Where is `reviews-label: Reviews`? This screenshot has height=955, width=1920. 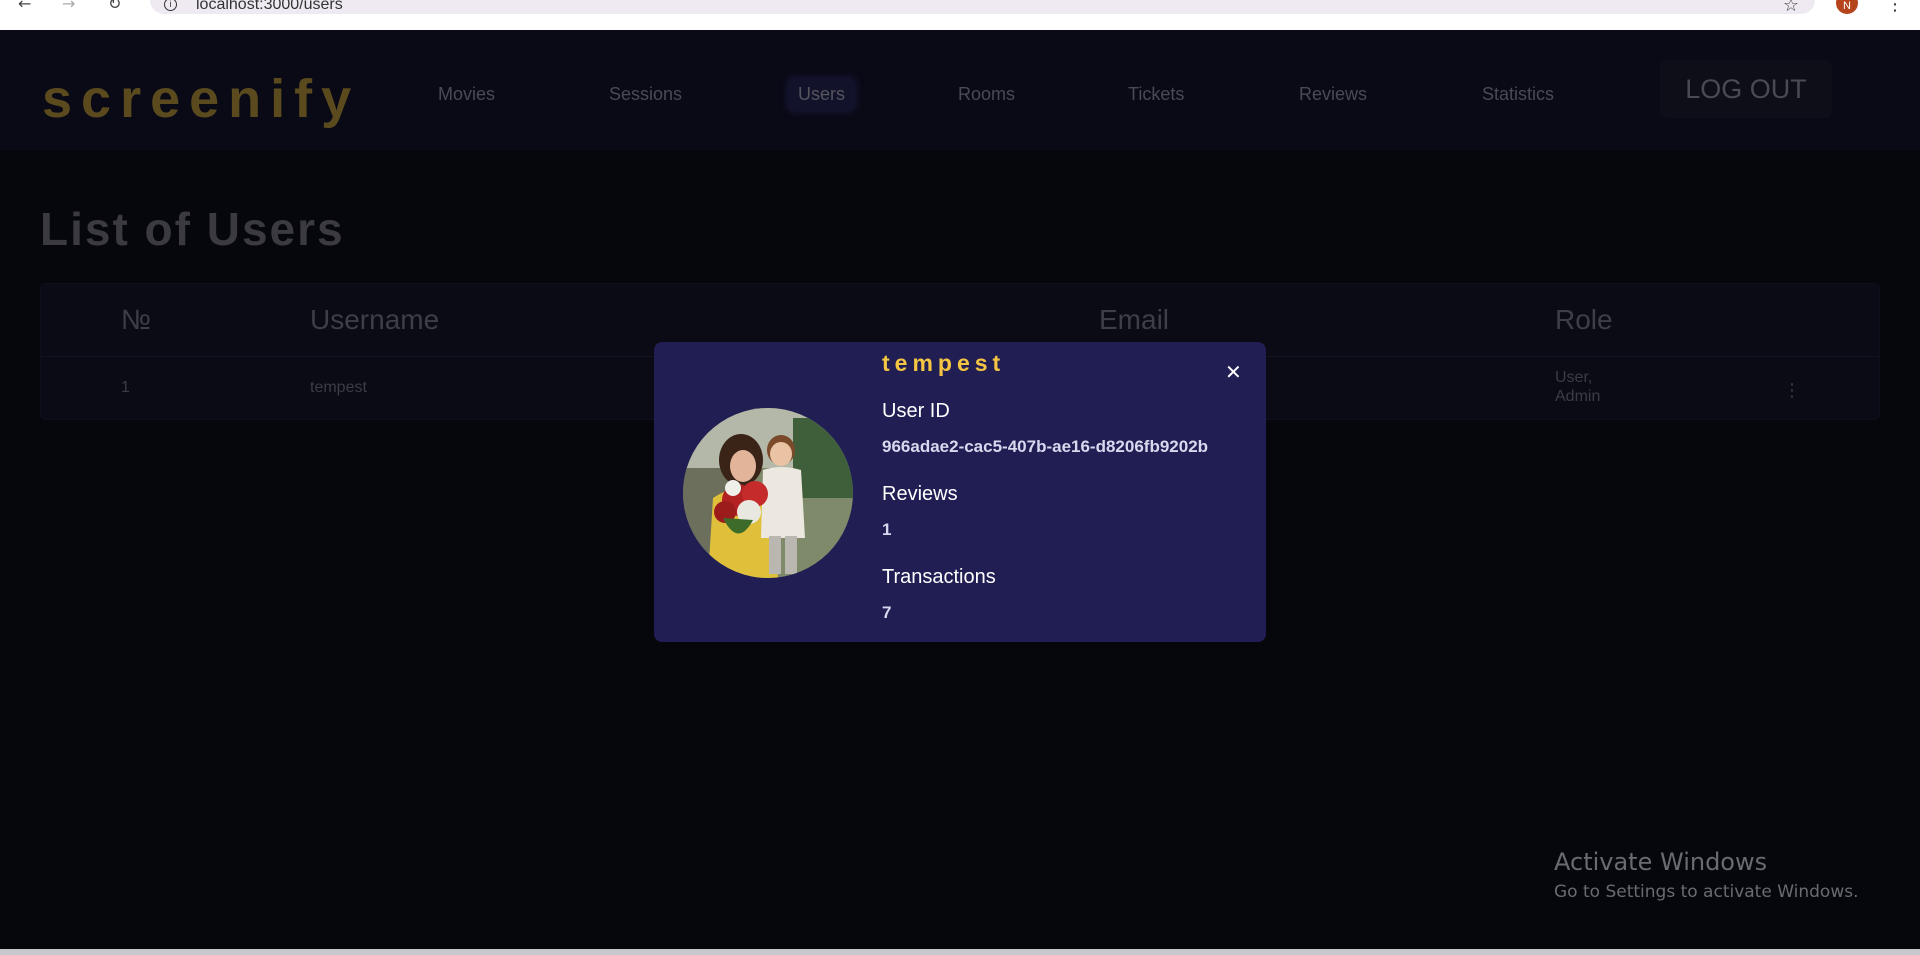 reviews-label: Reviews is located at coordinates (920, 494).